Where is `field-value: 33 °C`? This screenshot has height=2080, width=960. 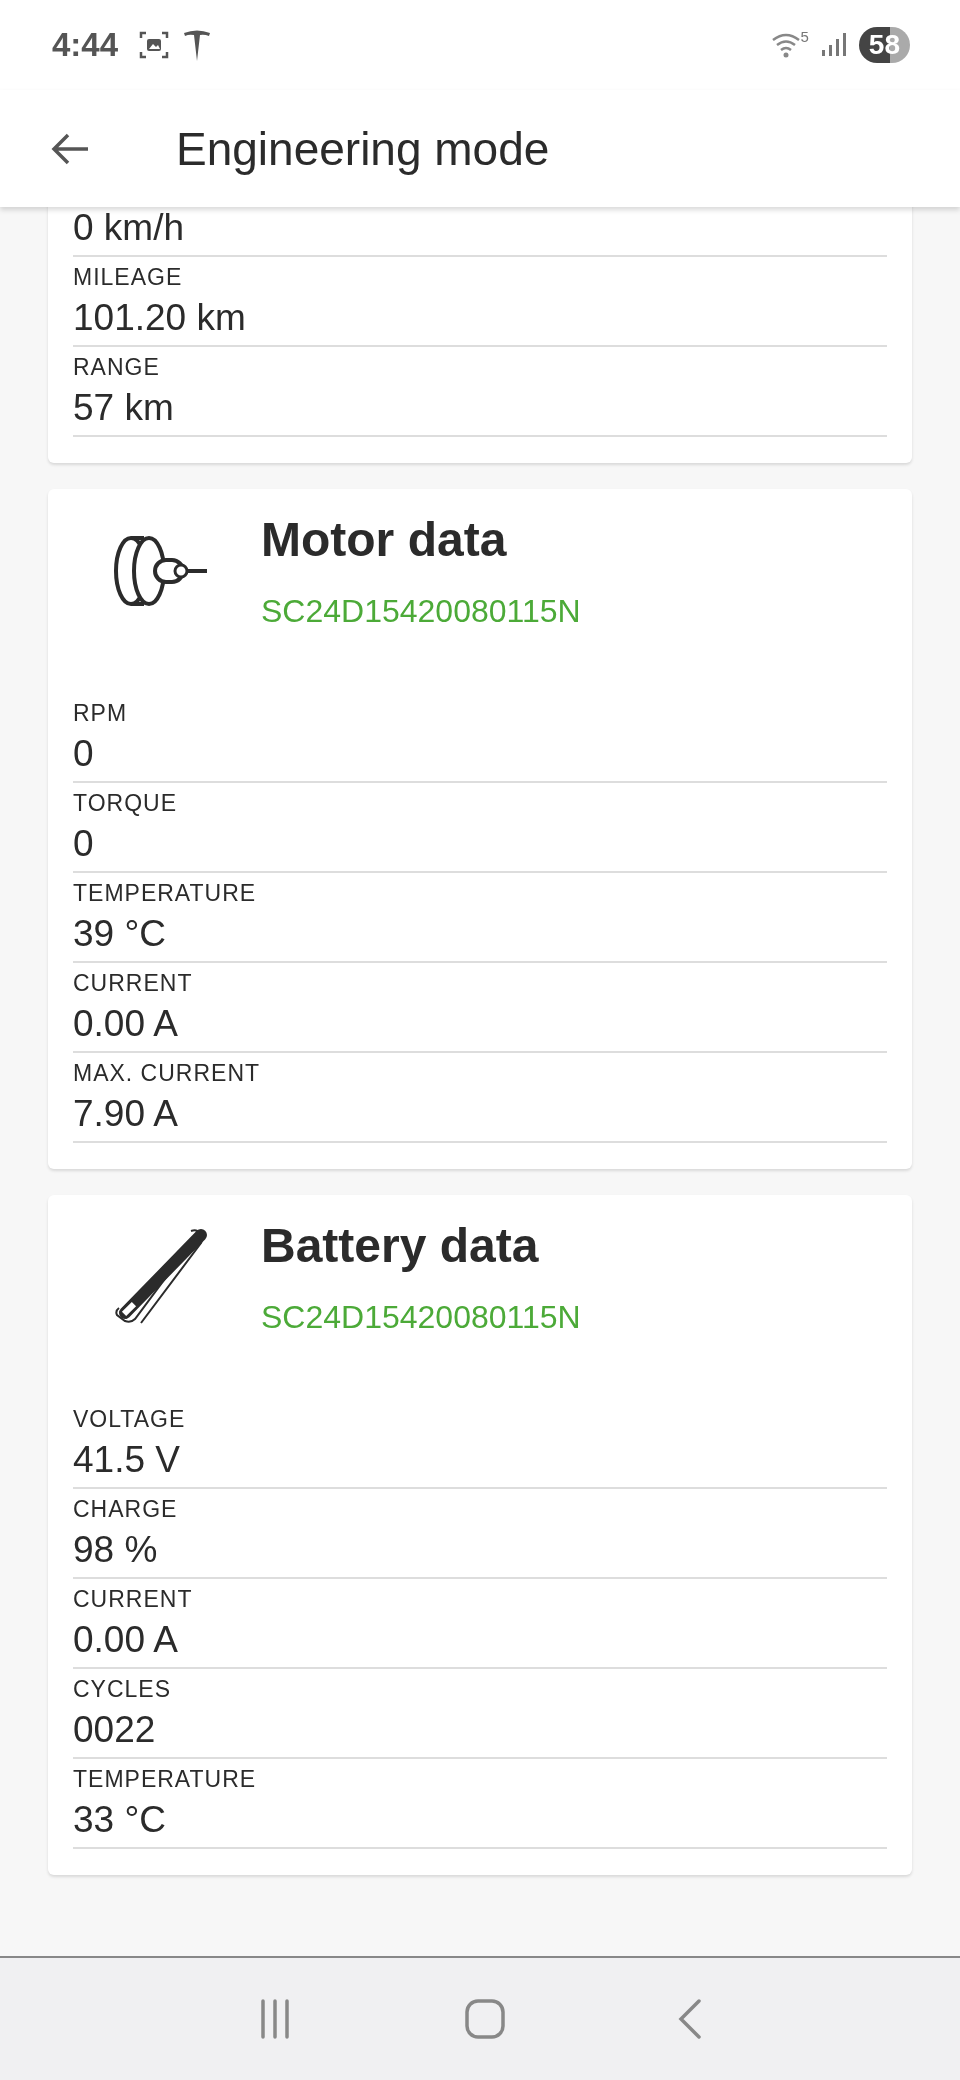
field-value: 33 °C is located at coordinates (120, 1820).